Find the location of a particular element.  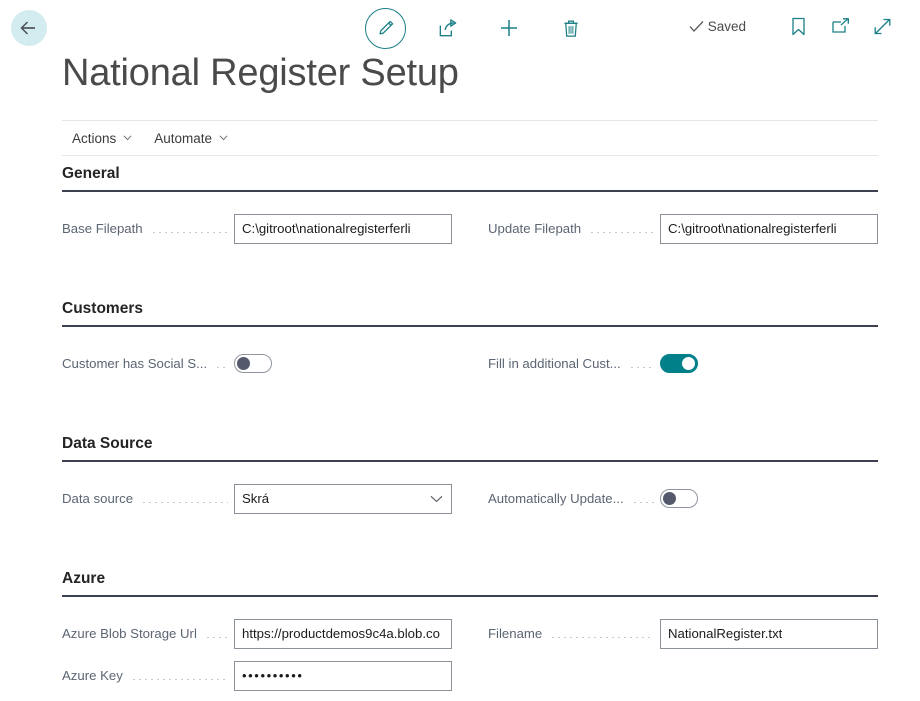

open-in-new-window-icon is located at coordinates (840, 25).